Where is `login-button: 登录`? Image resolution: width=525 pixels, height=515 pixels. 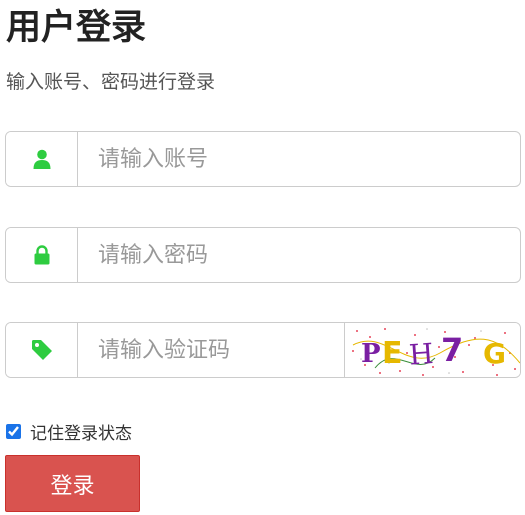 login-button: 登录 is located at coordinates (72, 483).